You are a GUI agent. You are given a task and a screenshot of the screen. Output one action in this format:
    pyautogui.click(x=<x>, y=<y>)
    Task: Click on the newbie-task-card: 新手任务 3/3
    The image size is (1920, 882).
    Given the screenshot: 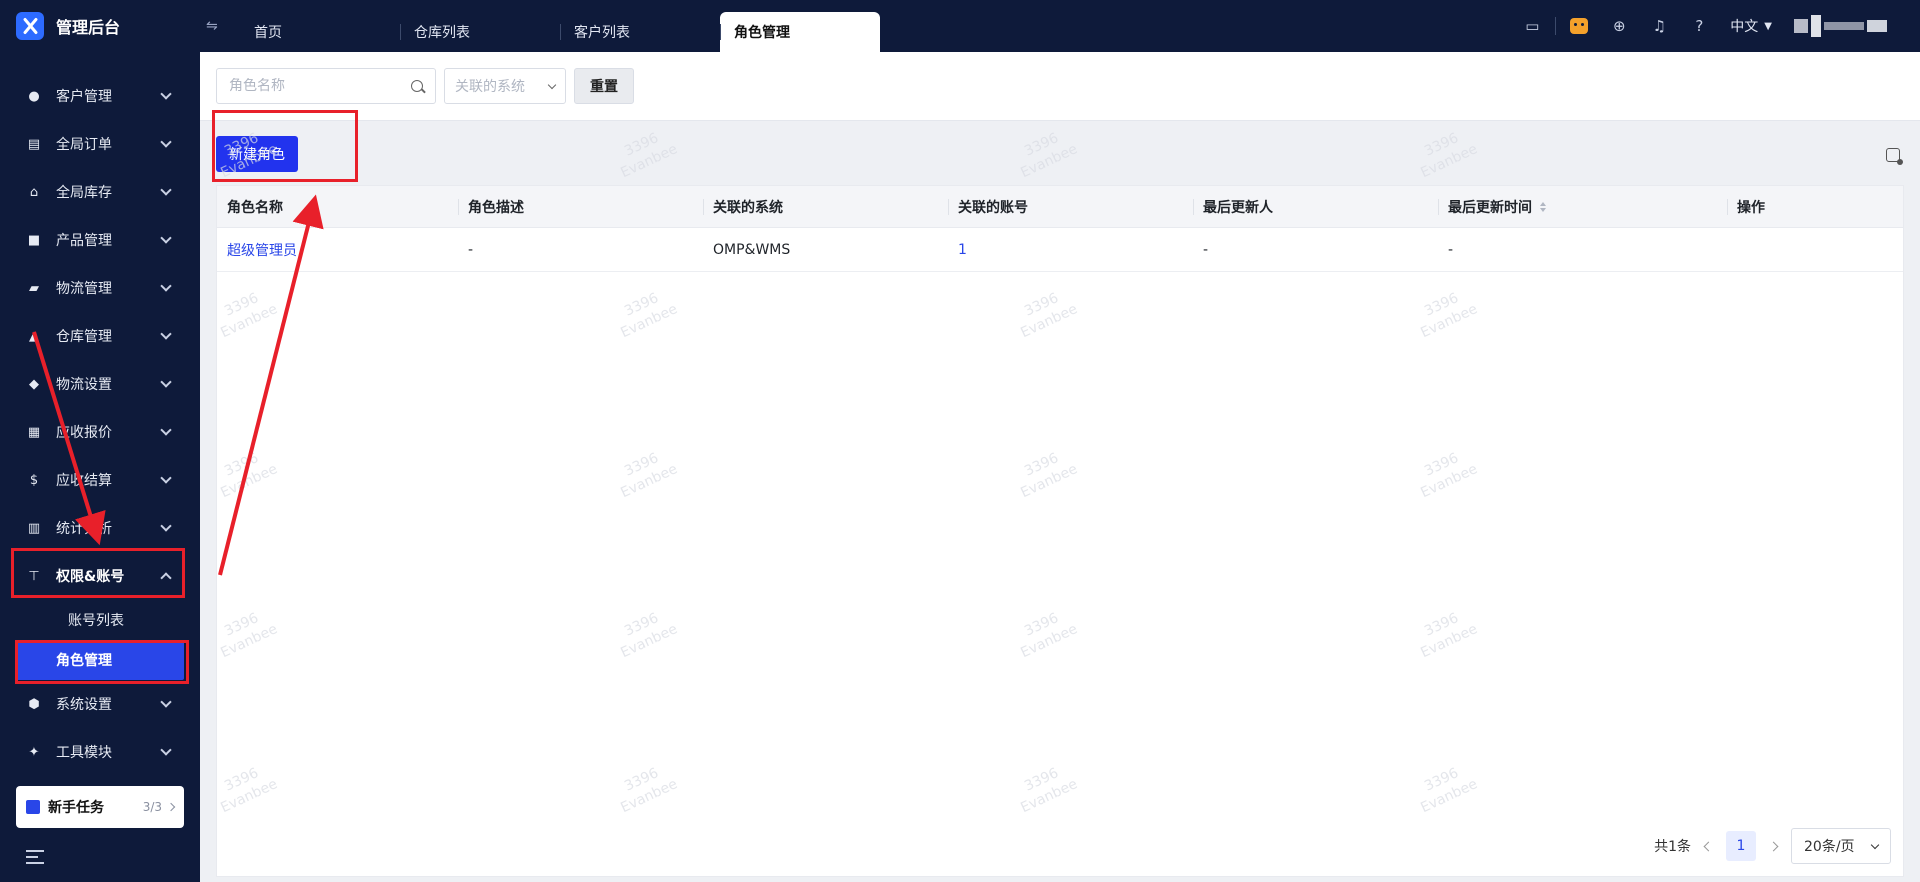 What is the action you would take?
    pyautogui.click(x=100, y=807)
    